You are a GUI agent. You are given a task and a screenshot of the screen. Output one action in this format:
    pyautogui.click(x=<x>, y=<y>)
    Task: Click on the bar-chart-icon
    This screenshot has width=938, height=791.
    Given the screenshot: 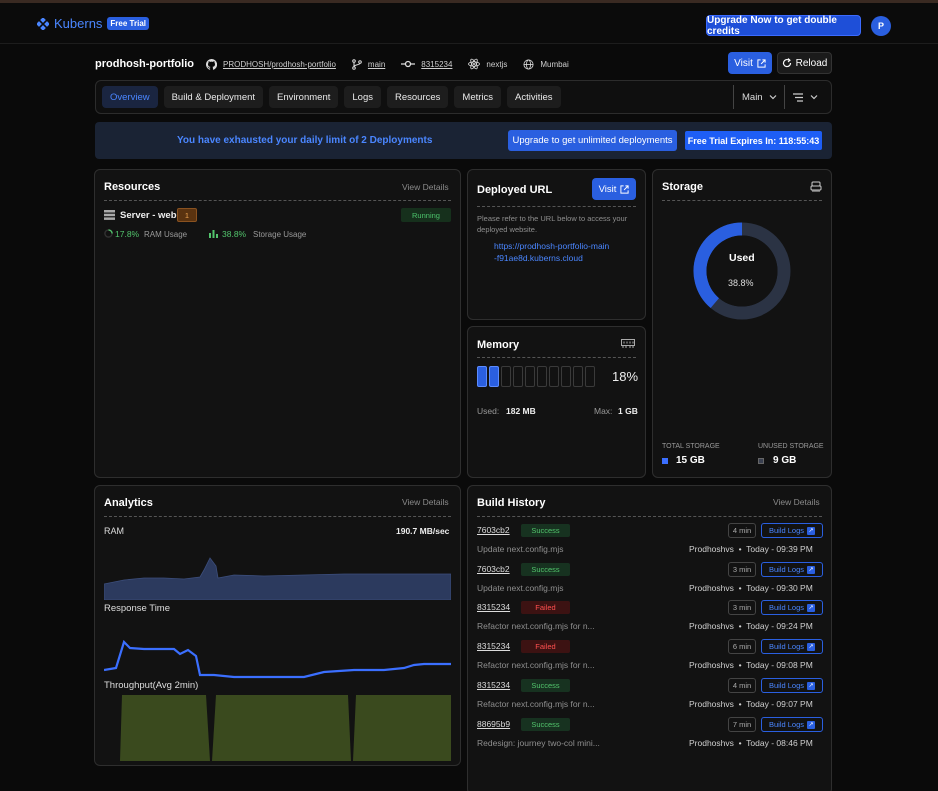 What is the action you would take?
    pyautogui.click(x=213, y=234)
    